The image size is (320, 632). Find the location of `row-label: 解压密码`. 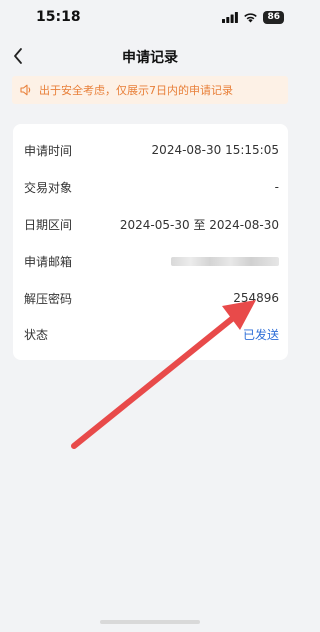

row-label: 解压密码 is located at coordinates (48, 298).